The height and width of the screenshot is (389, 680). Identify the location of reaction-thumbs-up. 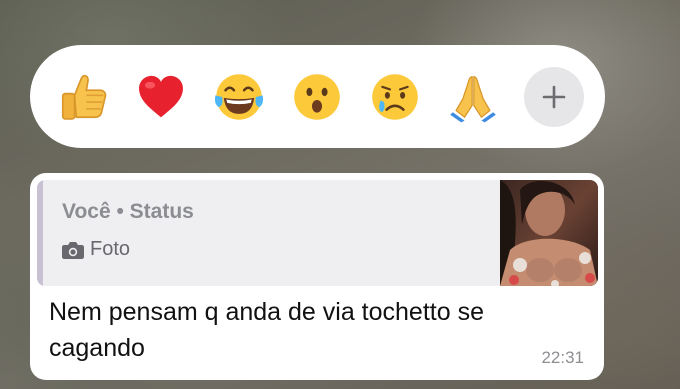
(83, 97).